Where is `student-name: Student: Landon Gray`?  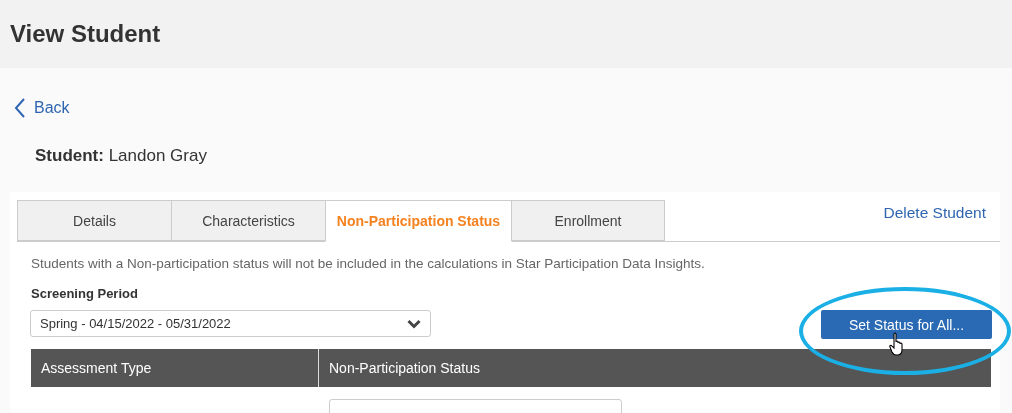 student-name: Student: Landon Gray is located at coordinates (121, 156).